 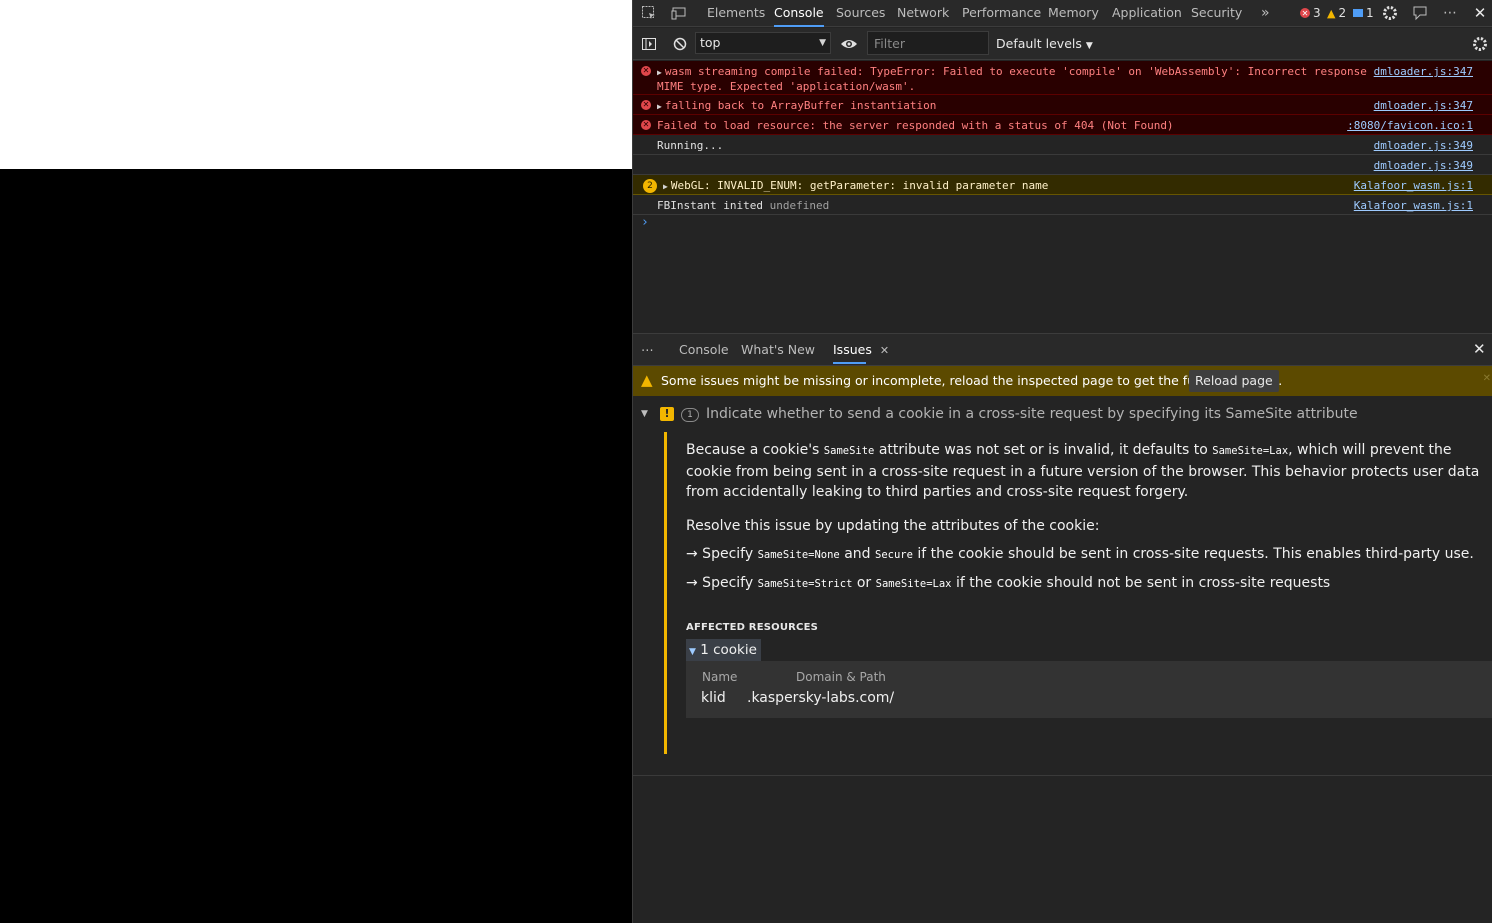 I want to click on close-infobar-icon: ✕, so click(x=1487, y=378).